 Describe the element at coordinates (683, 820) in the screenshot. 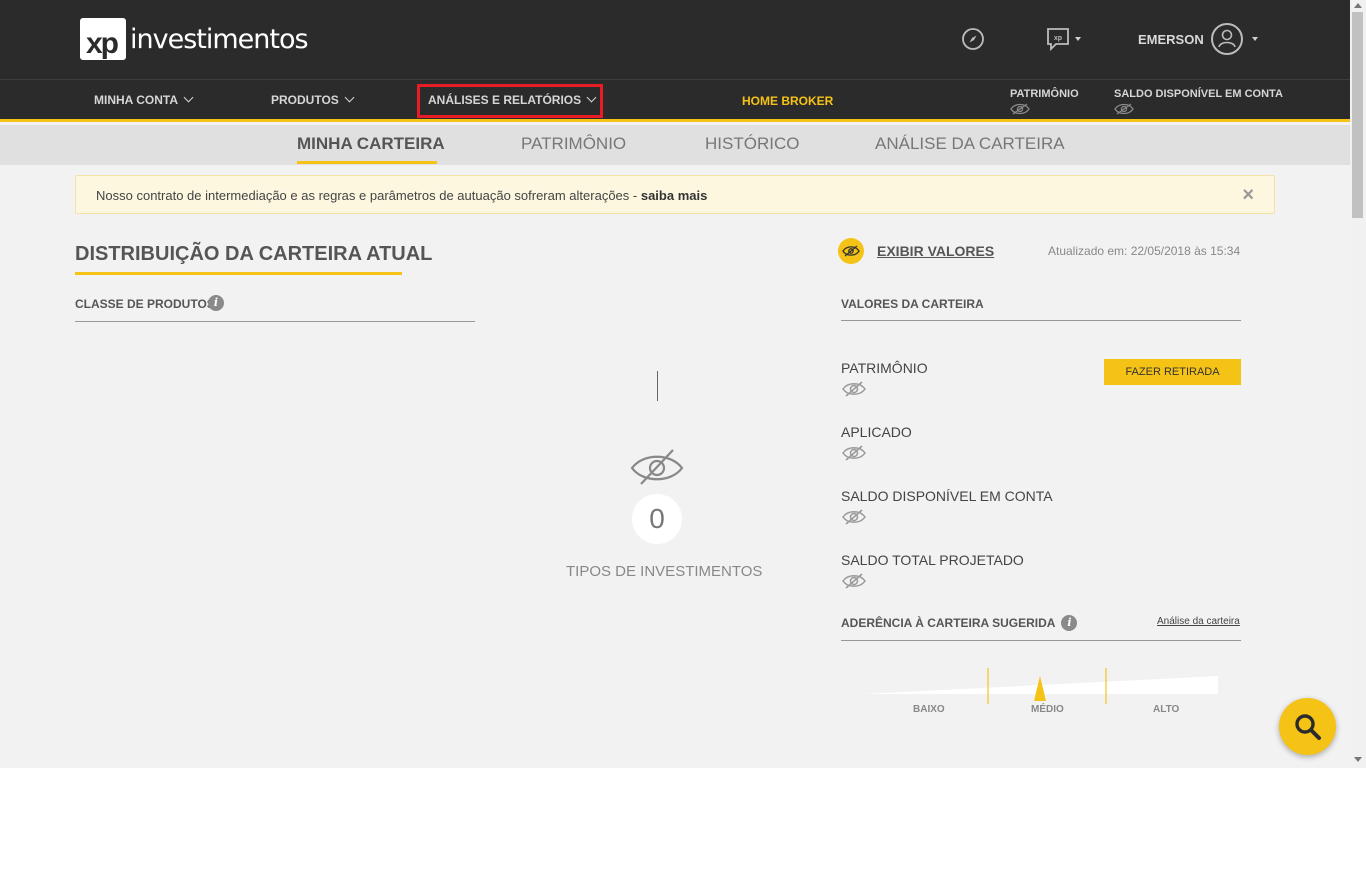

I see `blank-area` at that location.